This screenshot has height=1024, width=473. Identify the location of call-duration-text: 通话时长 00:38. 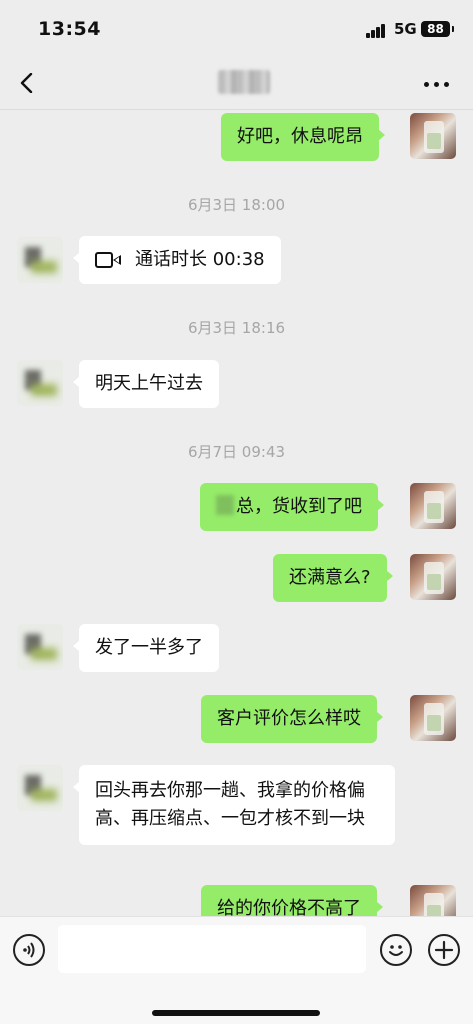
(200, 259).